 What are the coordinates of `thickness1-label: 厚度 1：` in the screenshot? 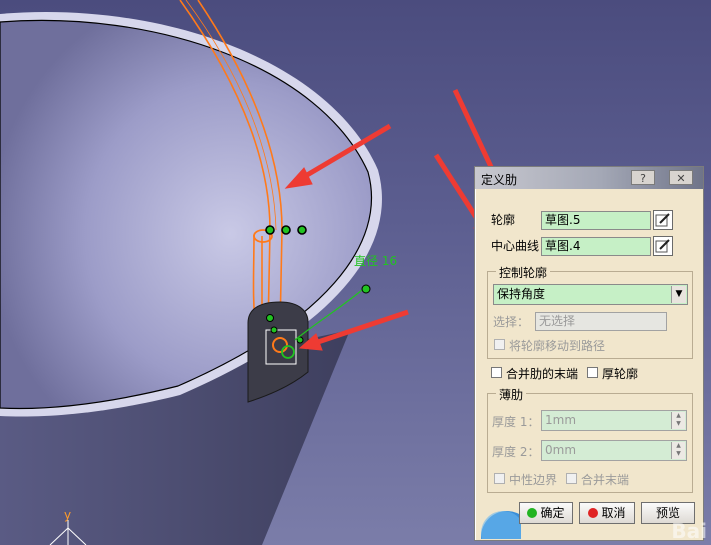 It's located at (516, 422).